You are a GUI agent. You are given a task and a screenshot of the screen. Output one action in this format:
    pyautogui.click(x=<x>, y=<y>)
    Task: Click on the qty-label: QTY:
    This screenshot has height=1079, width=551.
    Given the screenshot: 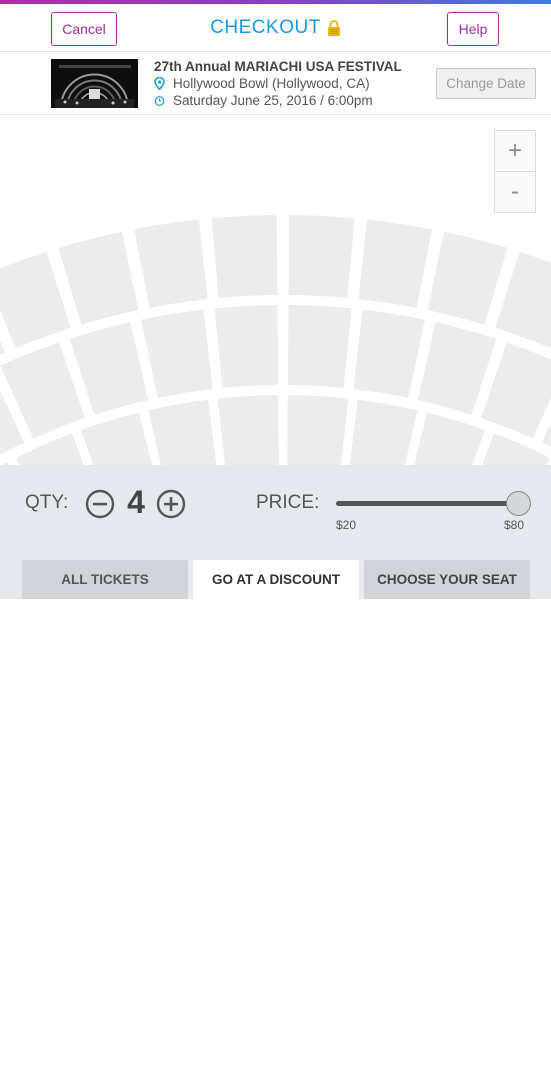 What is the action you would take?
    pyautogui.click(x=47, y=502)
    